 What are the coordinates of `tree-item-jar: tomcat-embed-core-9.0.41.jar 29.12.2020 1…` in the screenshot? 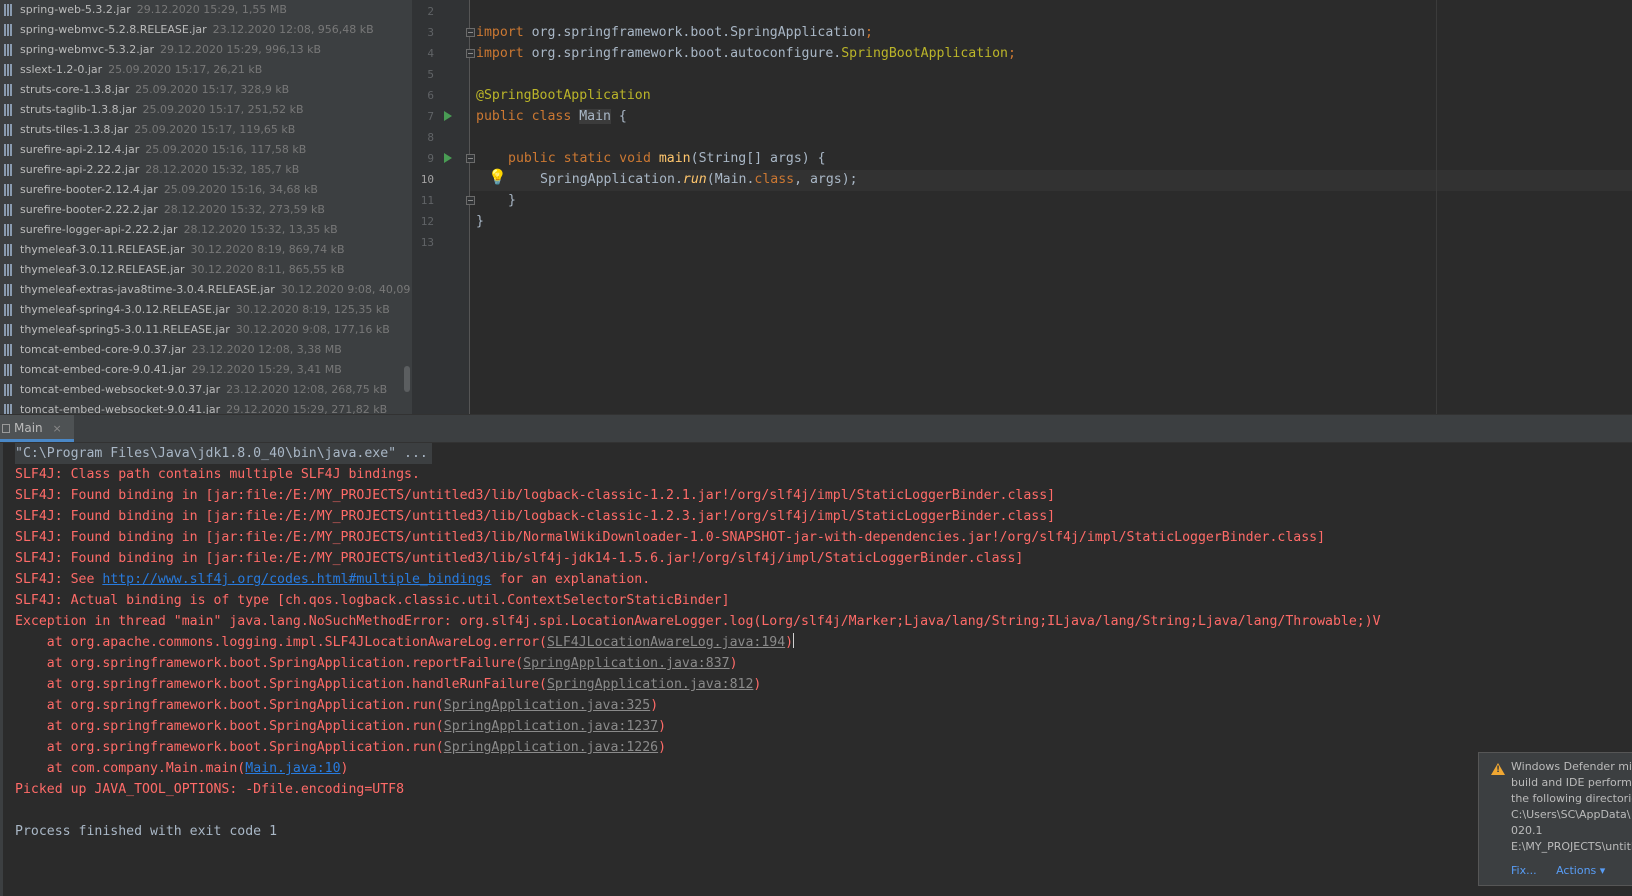 It's located at (206, 370).